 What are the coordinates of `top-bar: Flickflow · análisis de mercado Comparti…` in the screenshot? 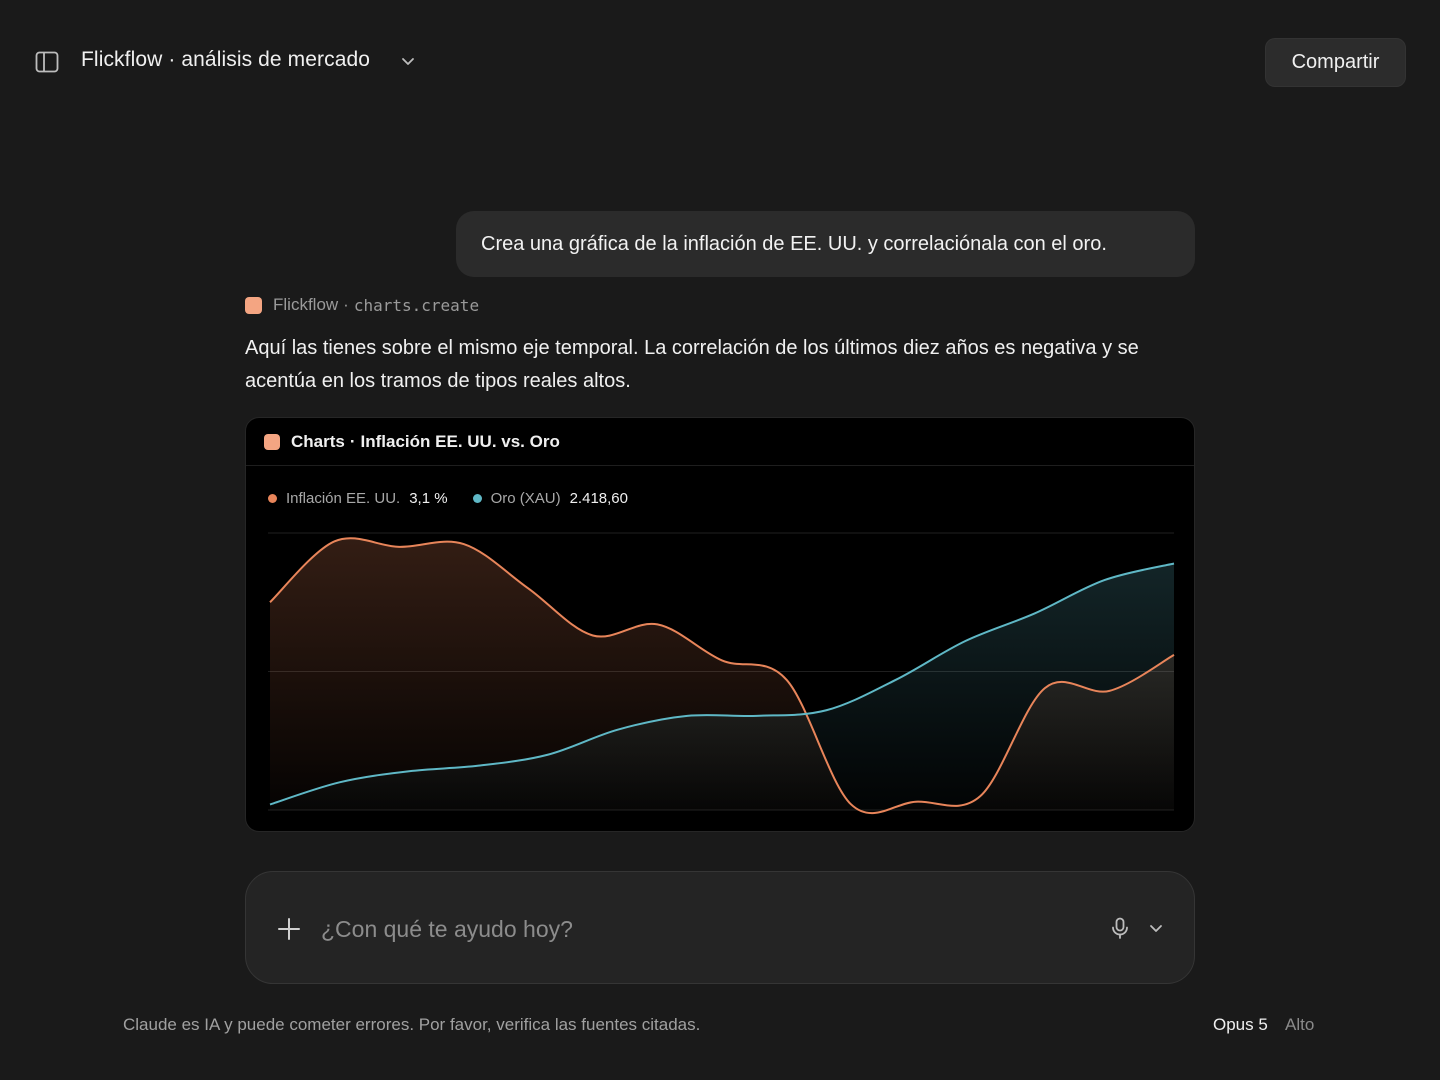 It's located at (720, 62).